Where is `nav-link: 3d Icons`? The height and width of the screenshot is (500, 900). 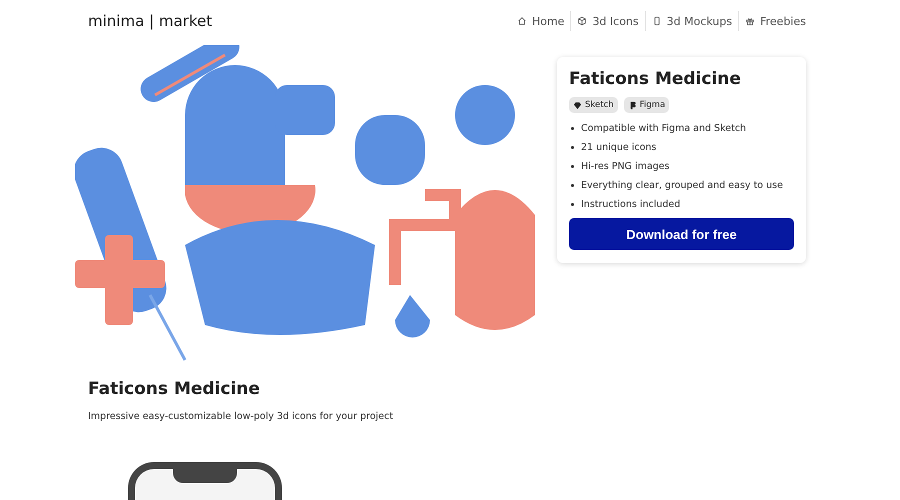
nav-link: 3d Icons is located at coordinates (608, 21).